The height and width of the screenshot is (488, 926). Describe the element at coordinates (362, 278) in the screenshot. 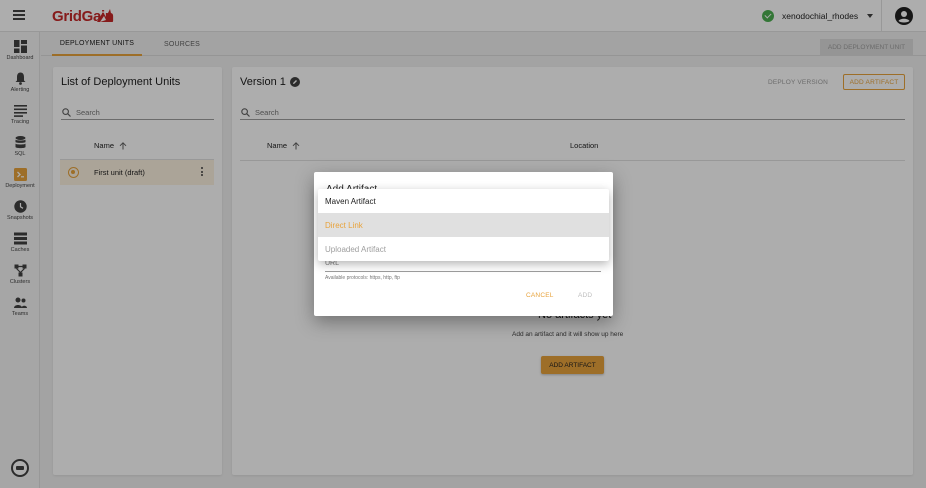

I see `url-hint: Available protocols: https, http, ftp` at that location.